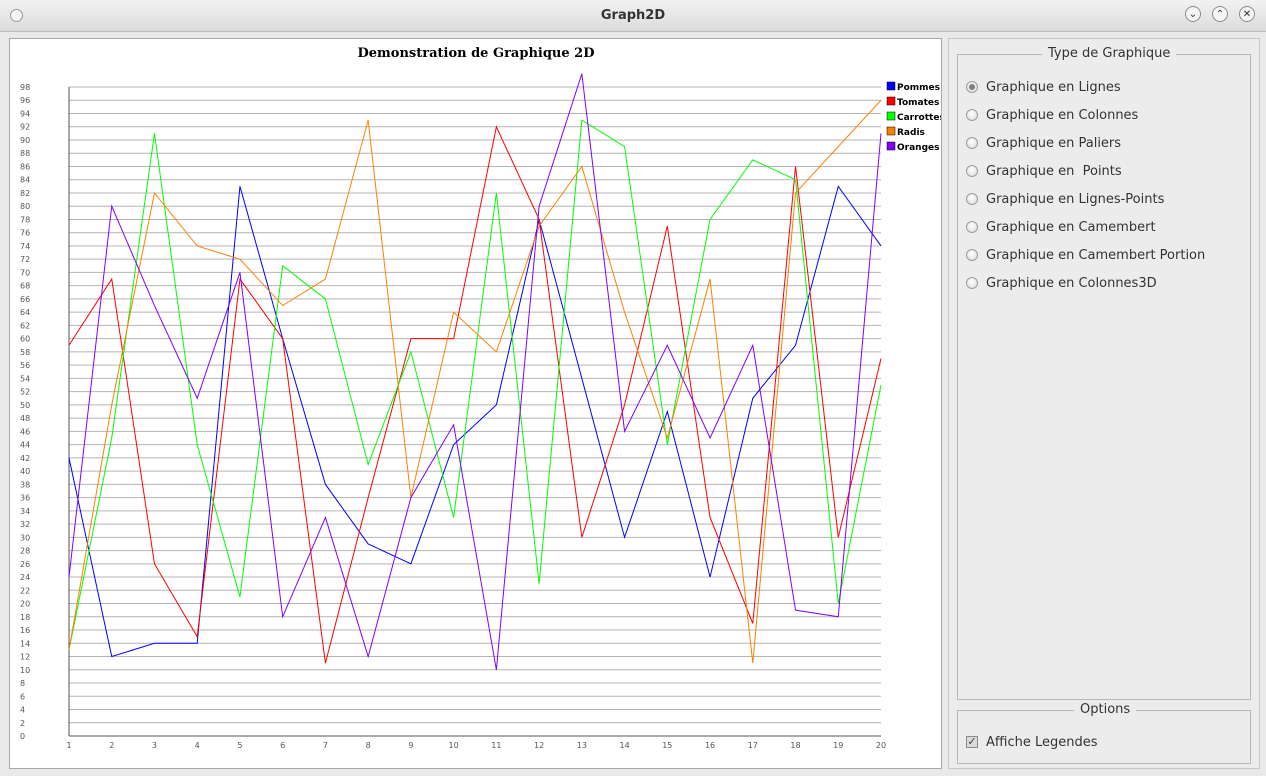 Image resolution: width=1266 pixels, height=776 pixels. I want to click on x-tick-label: 8, so click(368, 745).